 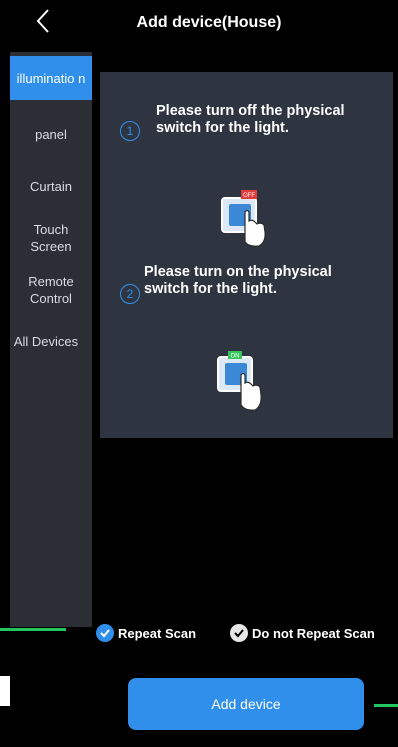 I want to click on repeat-scan-option: Repeat Scan, so click(x=146, y=633).